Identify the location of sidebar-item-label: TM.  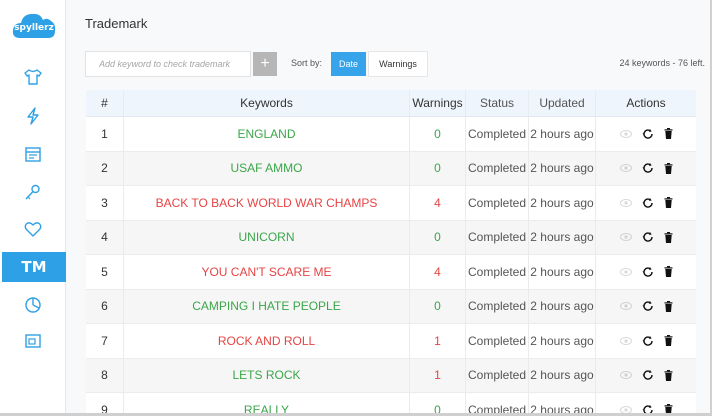
(34, 267).